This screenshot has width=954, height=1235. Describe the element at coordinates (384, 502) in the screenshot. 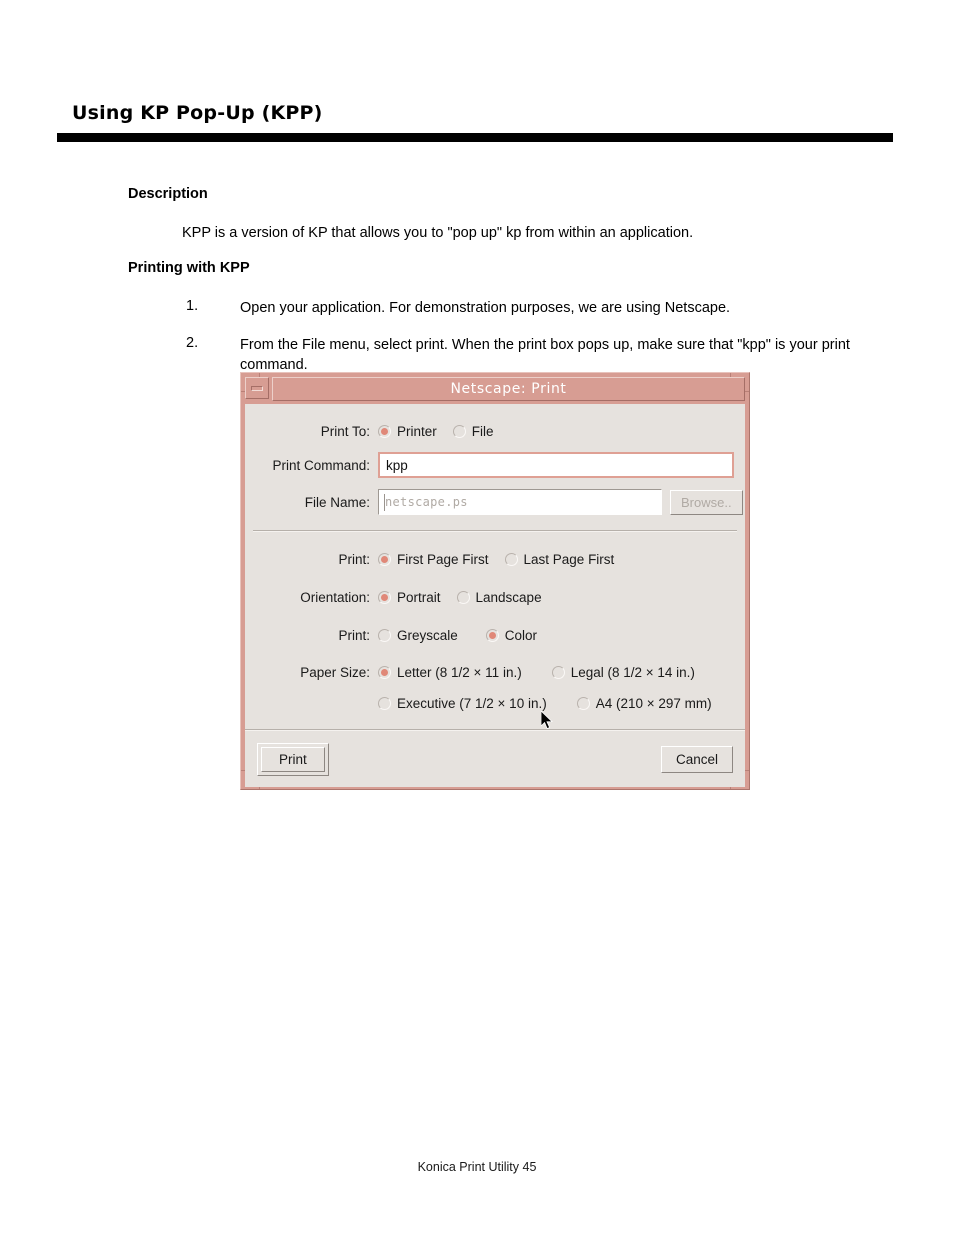

I see `text-caret` at that location.